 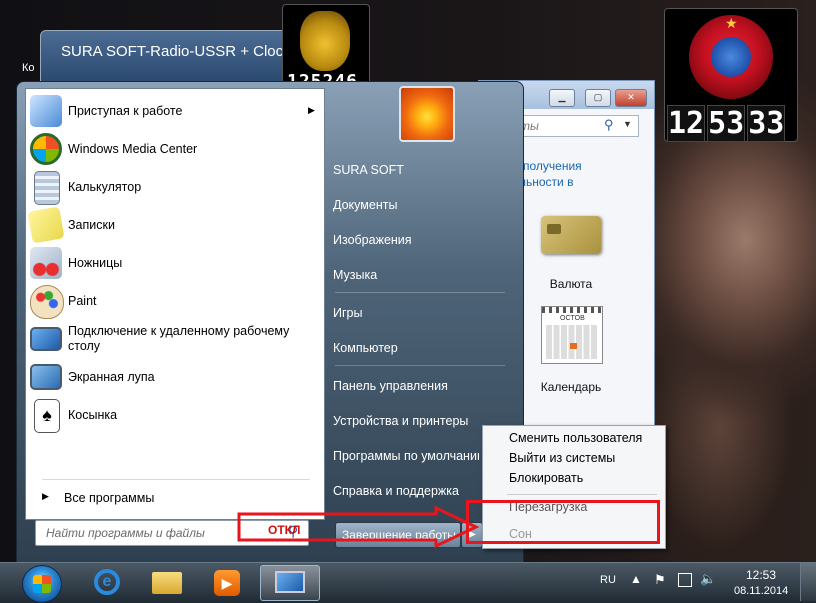 What do you see at coordinates (571, 387) in the screenshot?
I see `gadget-name-calendar: Календарь` at bounding box center [571, 387].